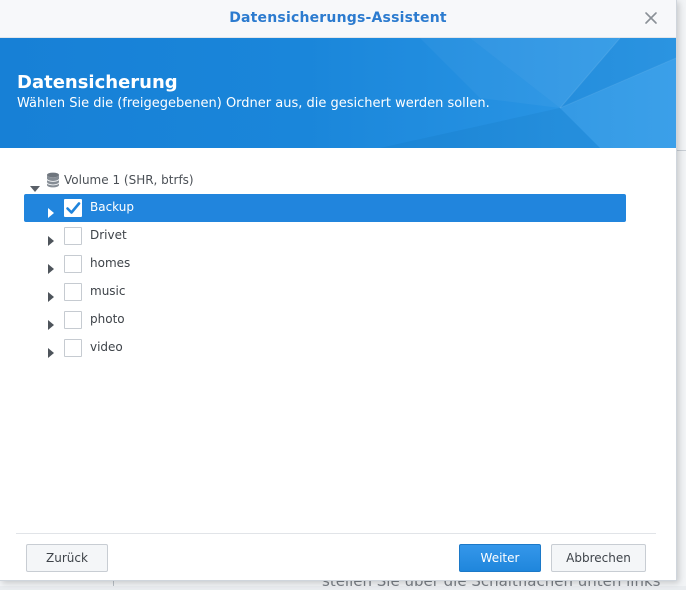 This screenshot has width=686, height=590. I want to click on banner-decoration, so click(528, 93).